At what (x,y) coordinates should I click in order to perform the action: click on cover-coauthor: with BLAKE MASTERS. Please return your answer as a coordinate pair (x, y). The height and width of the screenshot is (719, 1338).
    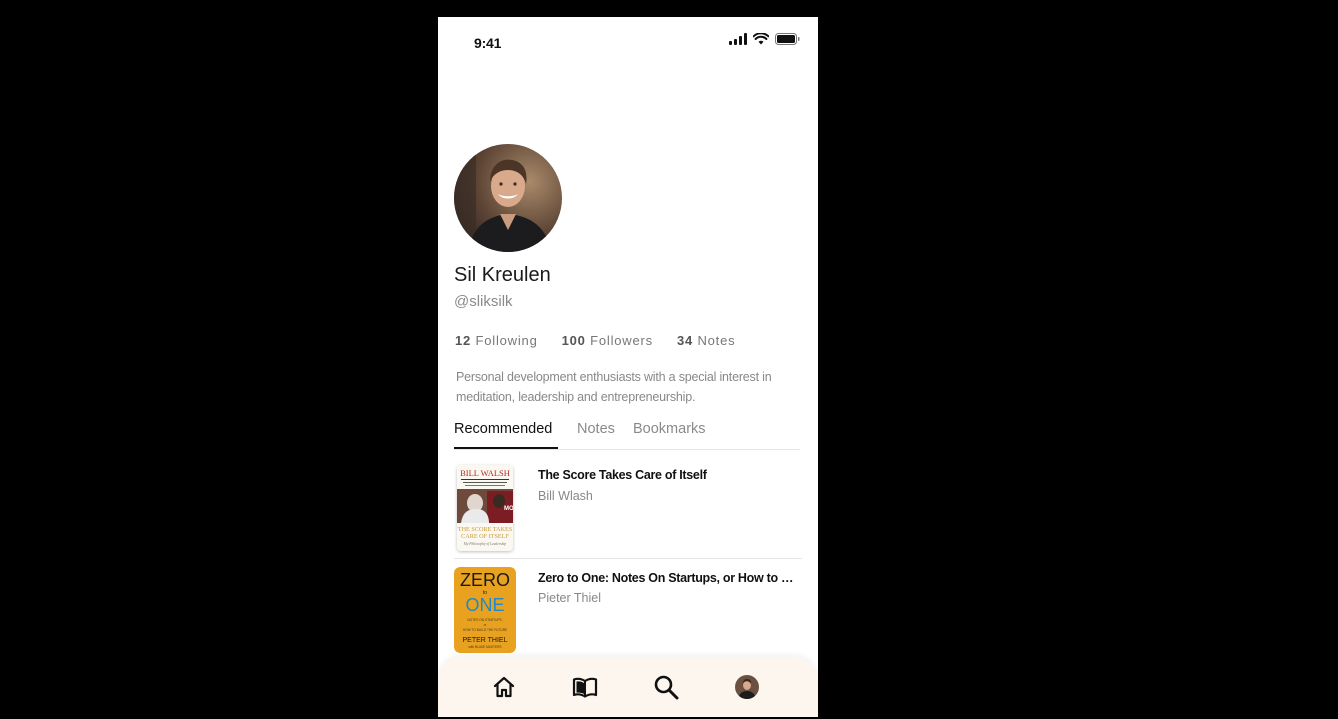
    Looking at the image, I should click on (484, 647).